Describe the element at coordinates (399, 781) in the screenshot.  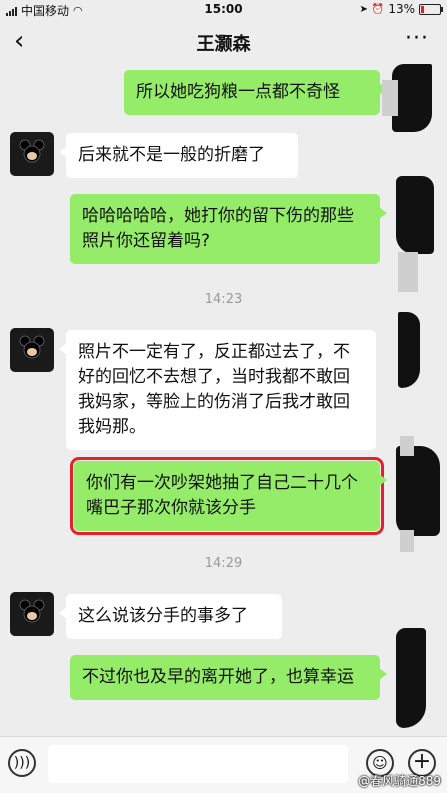
I see `watermark: @春风骑通889` at that location.